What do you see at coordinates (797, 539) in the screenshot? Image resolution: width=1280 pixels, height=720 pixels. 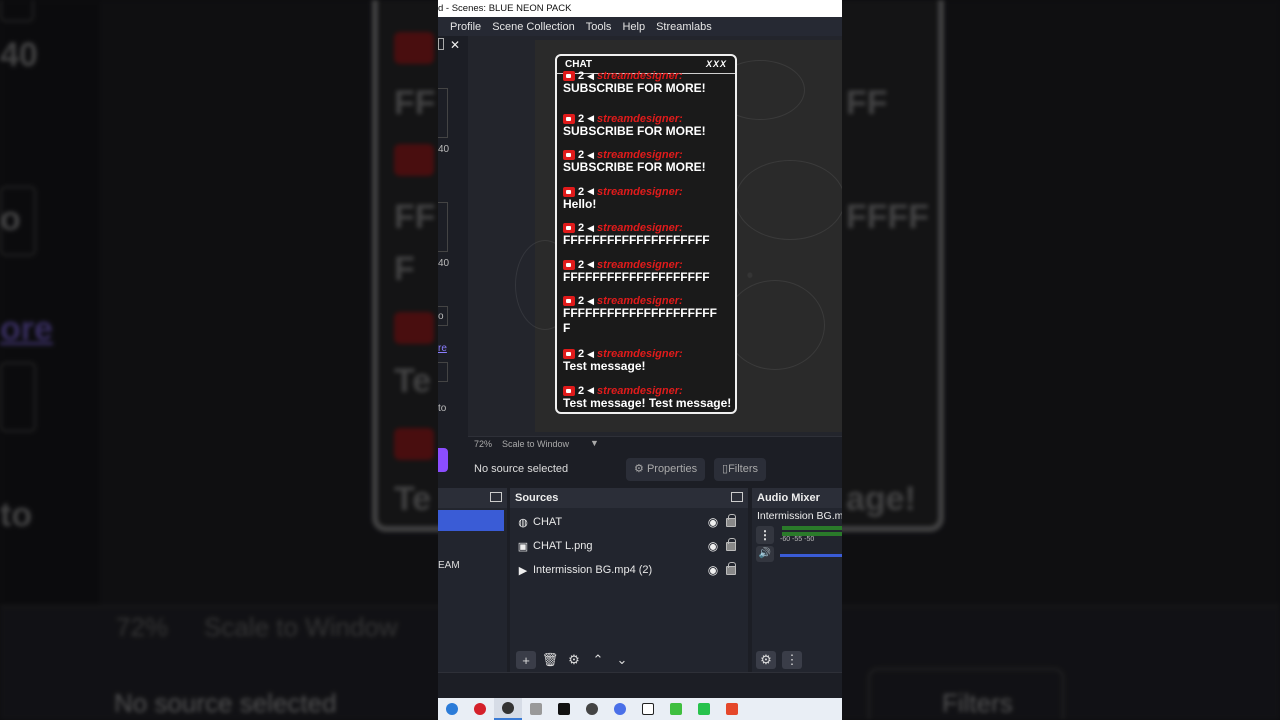 I see `meter-ticks: -60 -55 -50` at bounding box center [797, 539].